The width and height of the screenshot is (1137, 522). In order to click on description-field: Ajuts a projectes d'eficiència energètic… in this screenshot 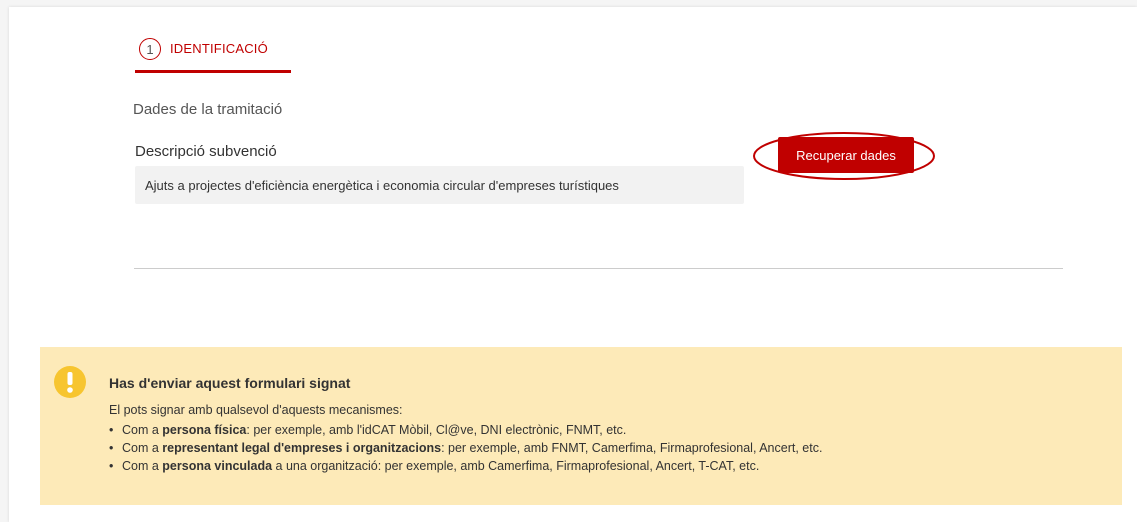, I will do `click(439, 185)`.